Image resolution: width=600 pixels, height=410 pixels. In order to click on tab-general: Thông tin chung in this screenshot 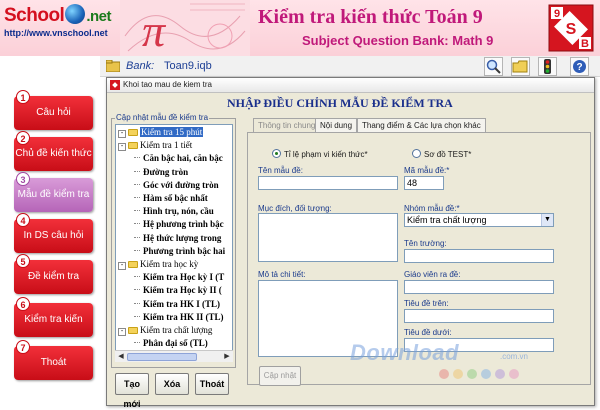, I will do `click(287, 125)`.